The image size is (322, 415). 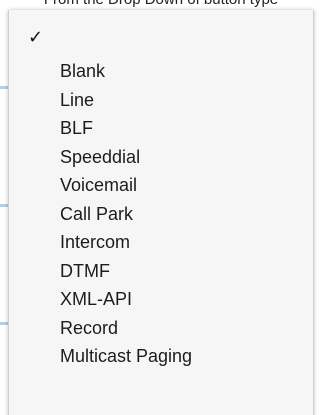 What do you see at coordinates (126, 160) in the screenshot?
I see `menu-item-speeddial: Speeddial` at bounding box center [126, 160].